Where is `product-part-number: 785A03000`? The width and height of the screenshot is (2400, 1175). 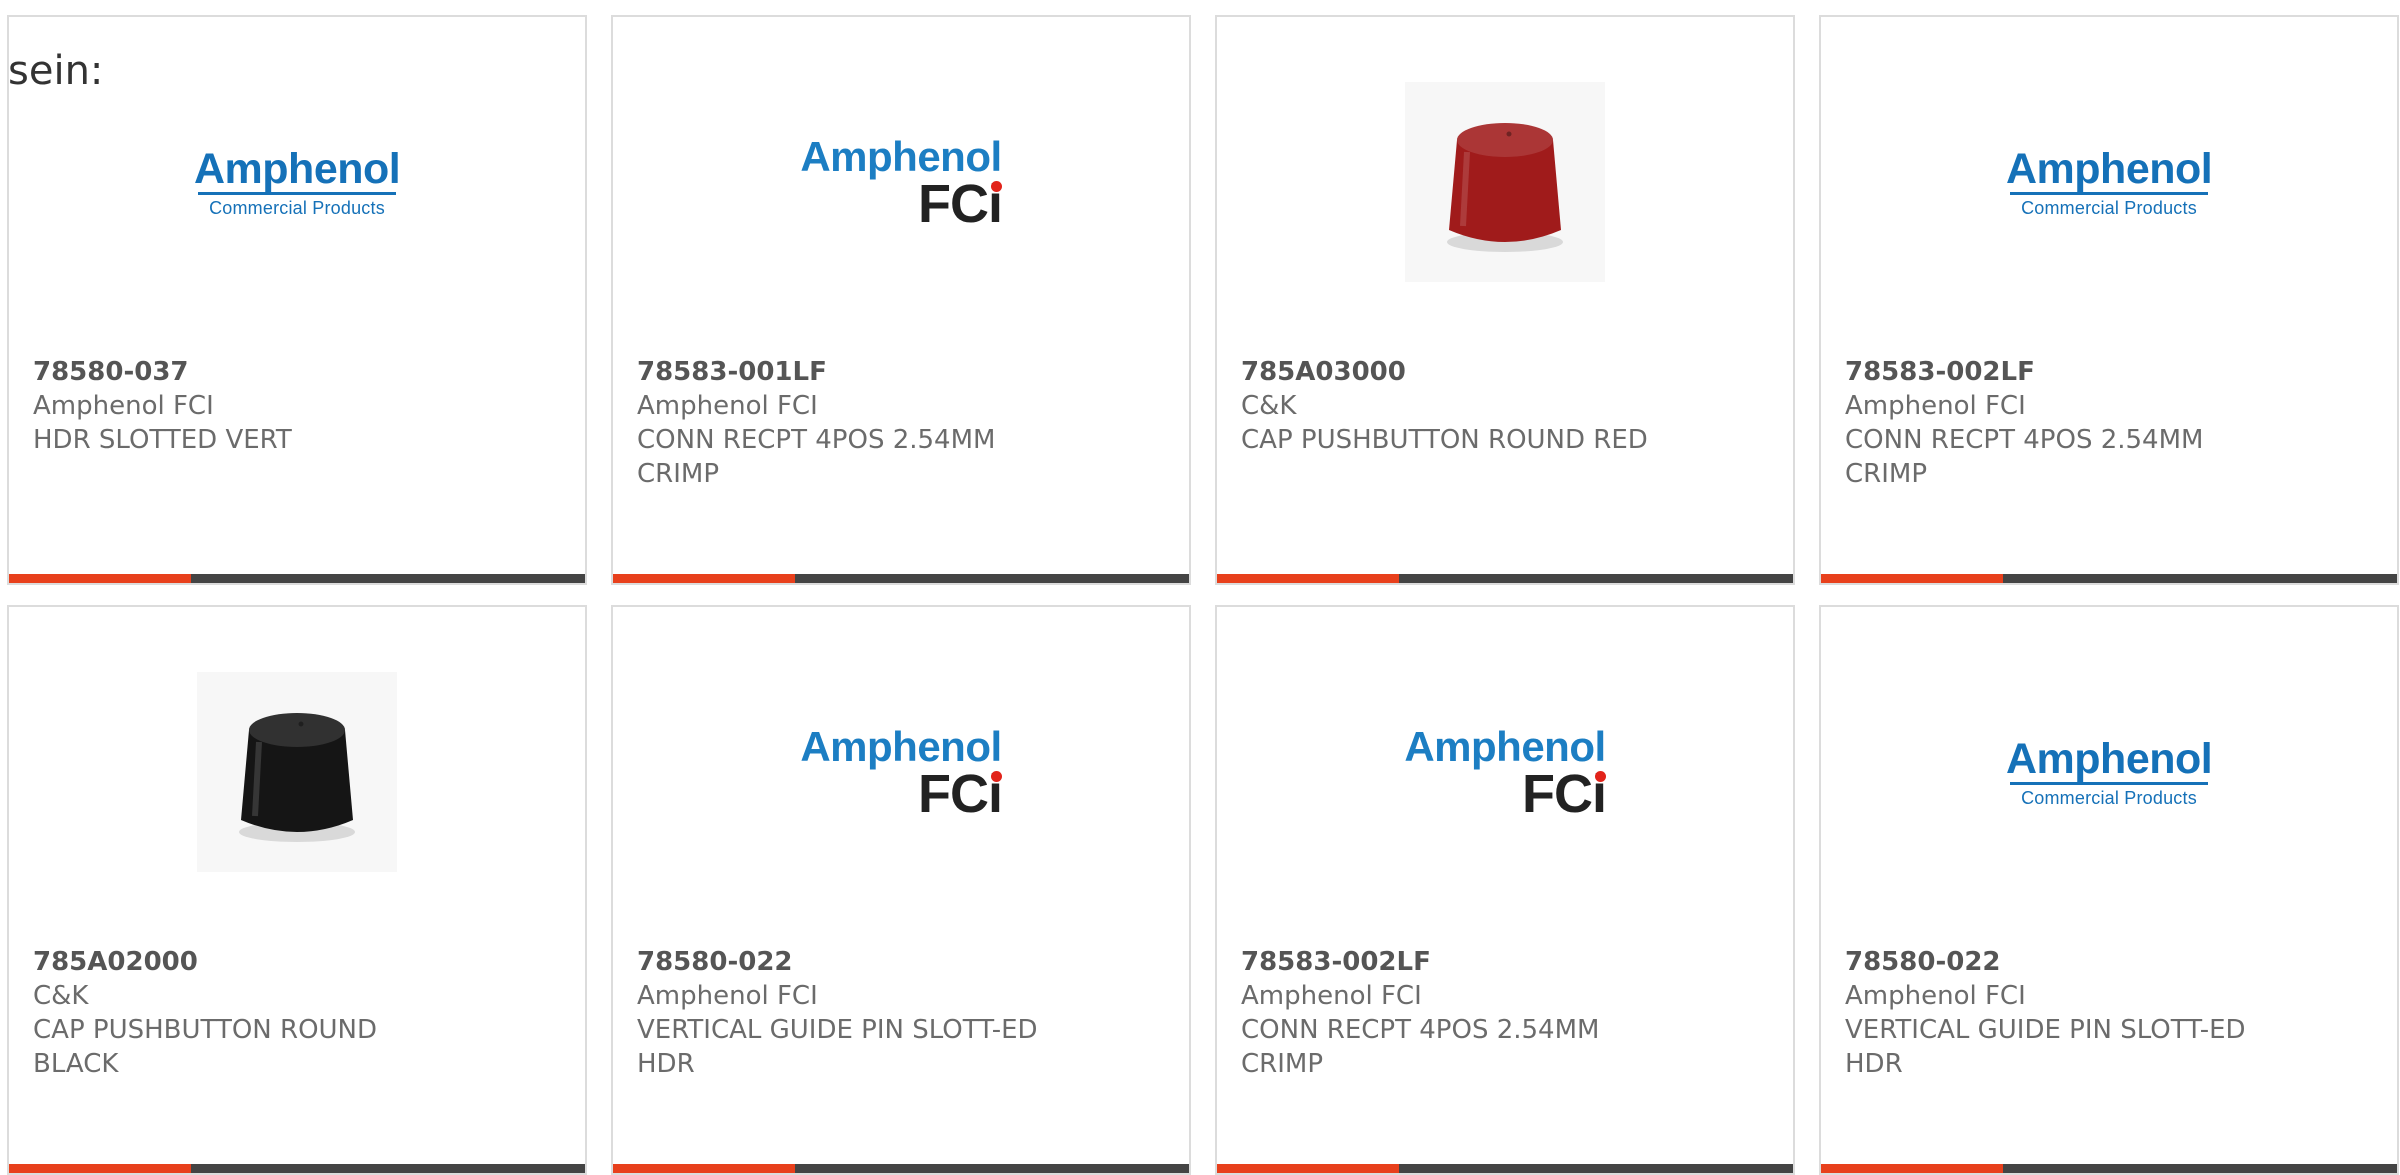
product-part-number: 785A03000 is located at coordinates (1505, 372).